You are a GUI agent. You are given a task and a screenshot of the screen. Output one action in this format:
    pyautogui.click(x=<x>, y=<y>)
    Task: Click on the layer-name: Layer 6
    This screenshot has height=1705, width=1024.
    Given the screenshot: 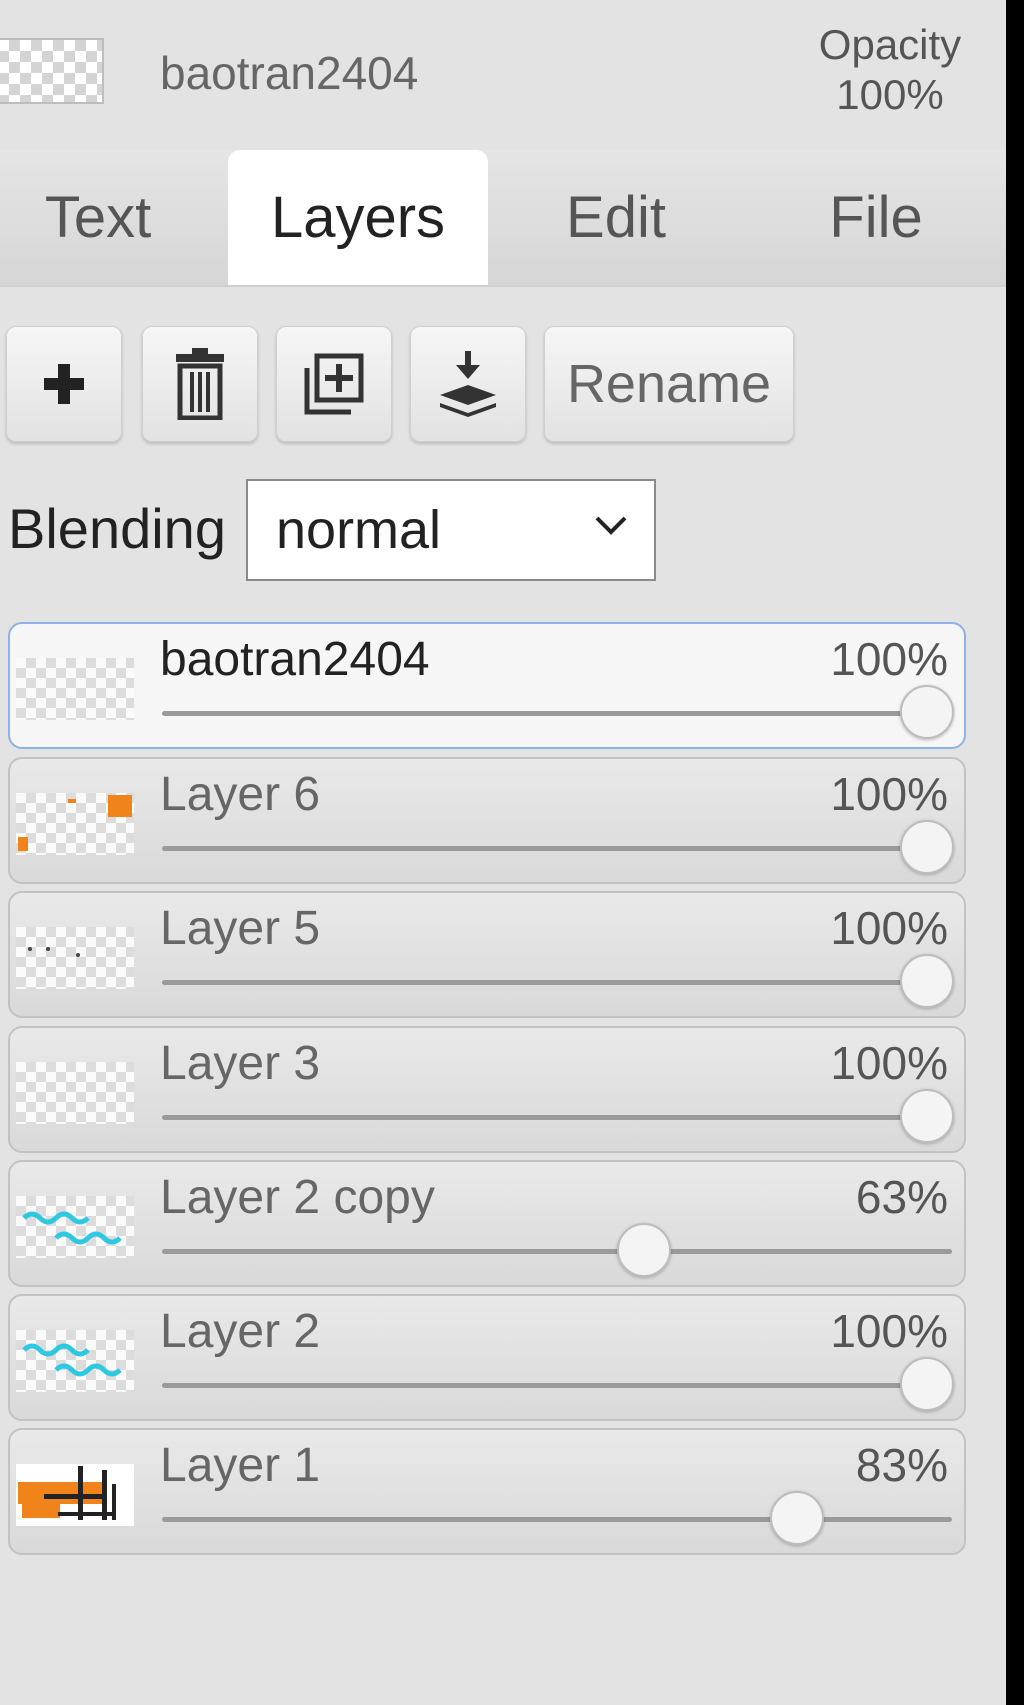 What is the action you would take?
    pyautogui.click(x=240, y=794)
    